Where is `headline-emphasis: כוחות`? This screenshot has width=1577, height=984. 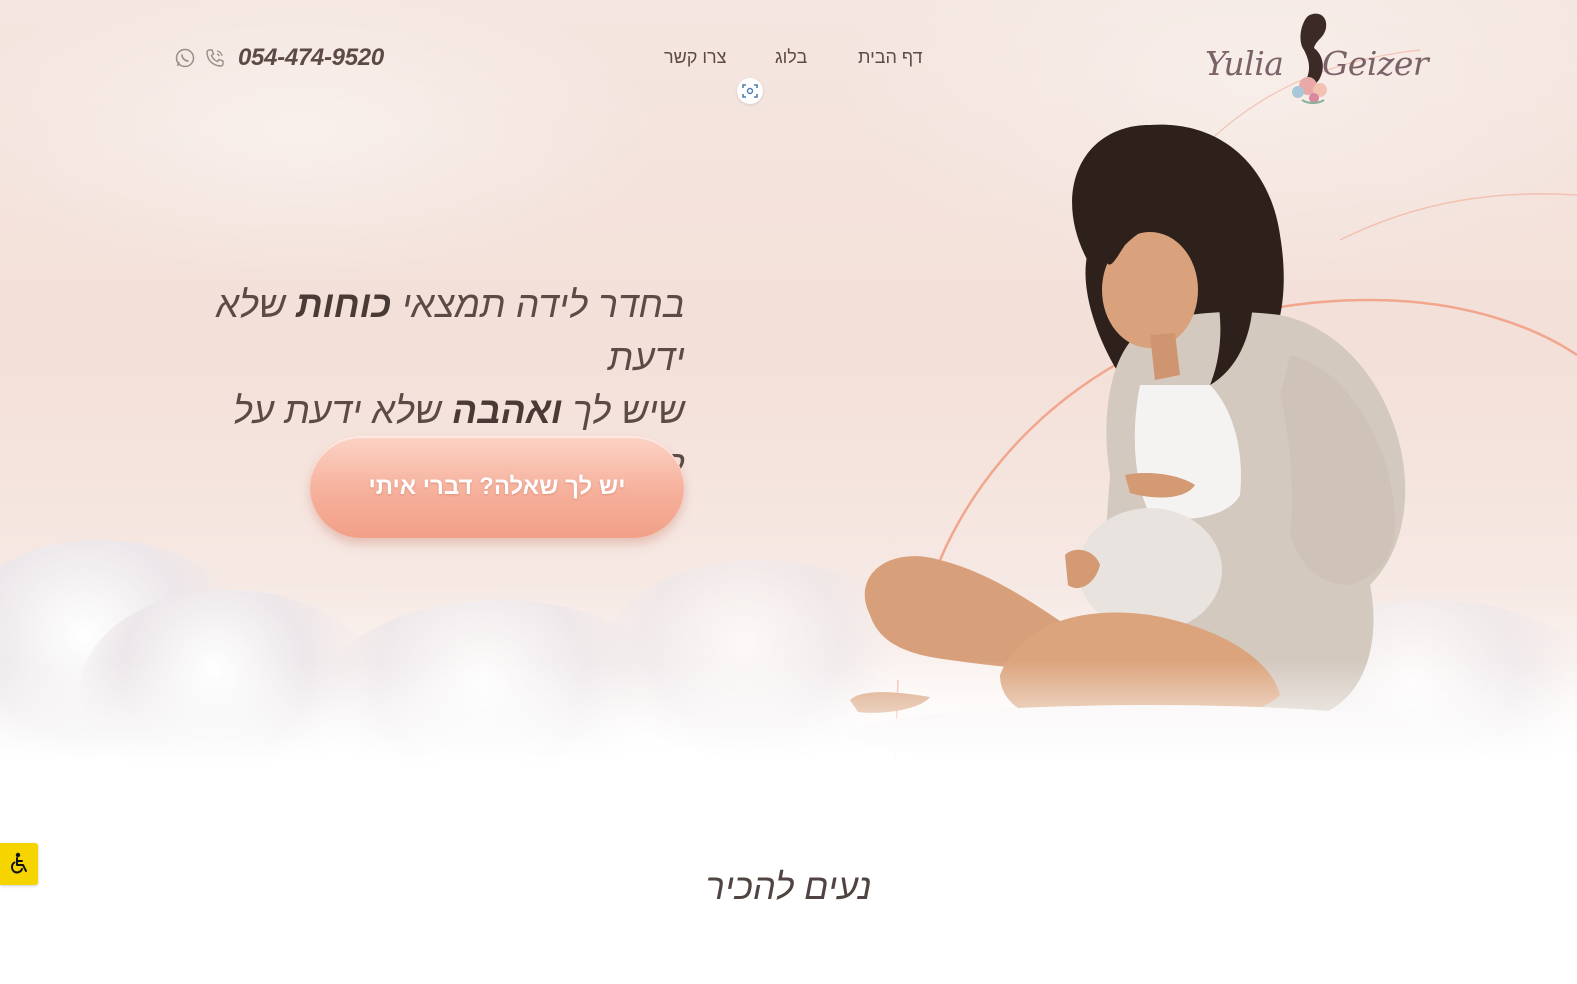
headline-emphasis: כוחות is located at coordinates (344, 304).